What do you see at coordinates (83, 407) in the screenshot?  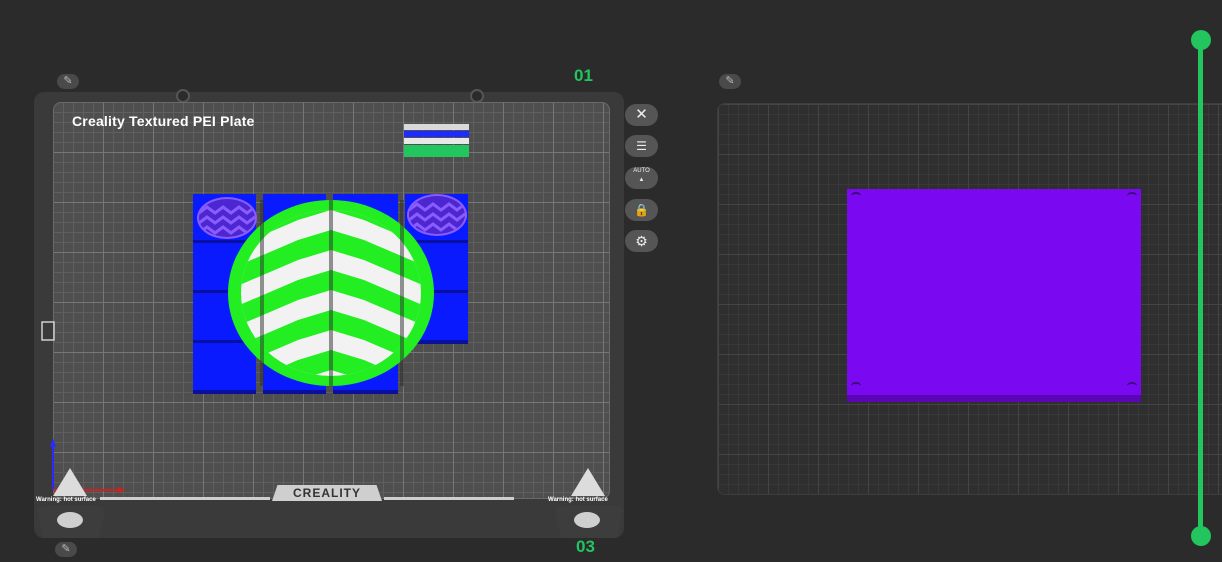 I see `axis-gizmo` at bounding box center [83, 407].